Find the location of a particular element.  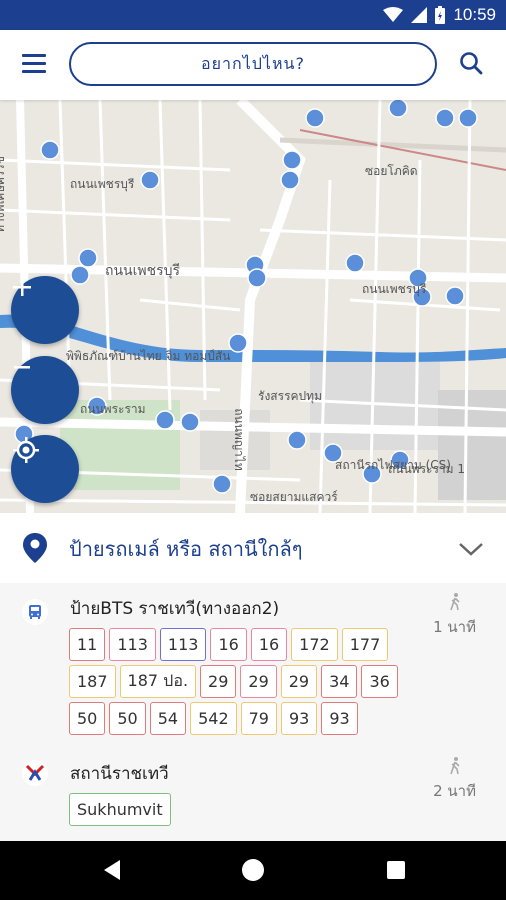

route-chip: 79 is located at coordinates (258, 718).